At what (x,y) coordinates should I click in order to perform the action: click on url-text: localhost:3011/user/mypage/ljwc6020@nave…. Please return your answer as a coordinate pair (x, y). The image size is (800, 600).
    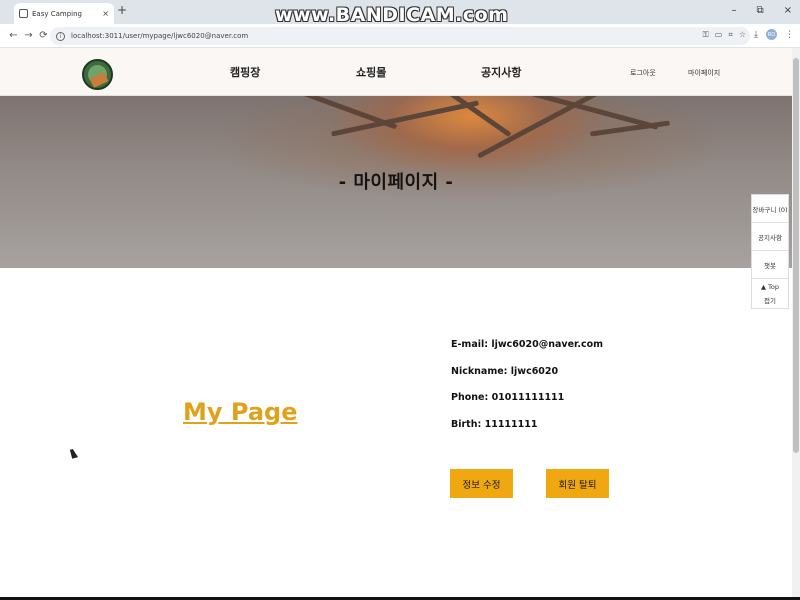
    Looking at the image, I should click on (159, 36).